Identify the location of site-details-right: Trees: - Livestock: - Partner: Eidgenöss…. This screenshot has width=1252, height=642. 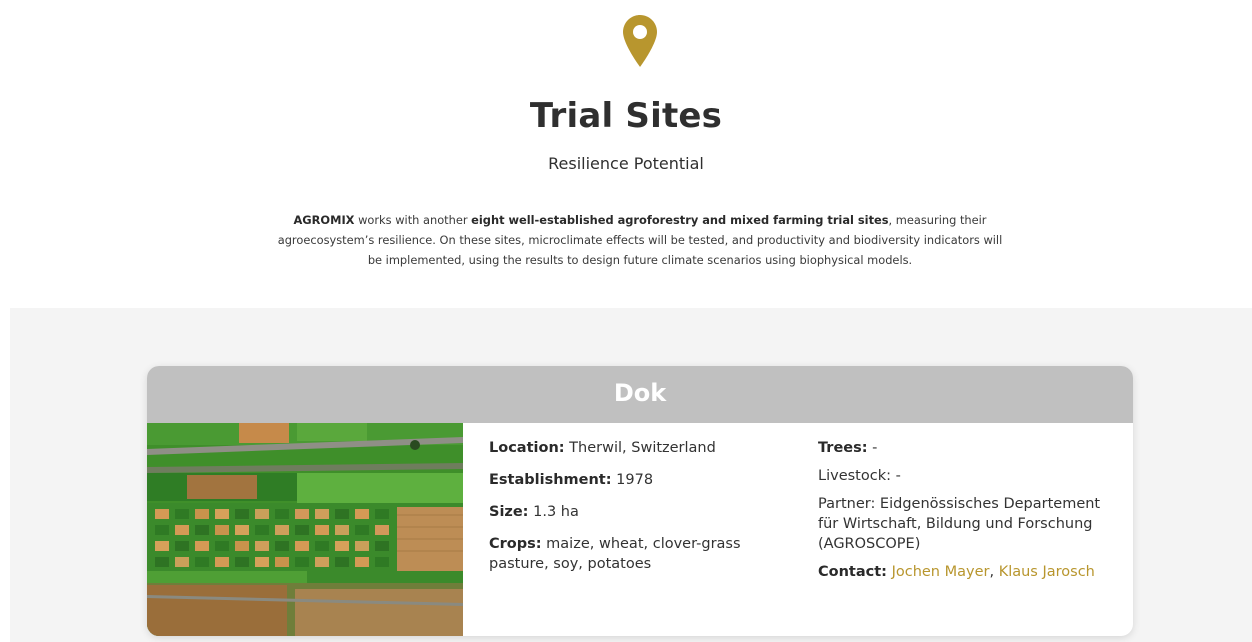
(968, 514).